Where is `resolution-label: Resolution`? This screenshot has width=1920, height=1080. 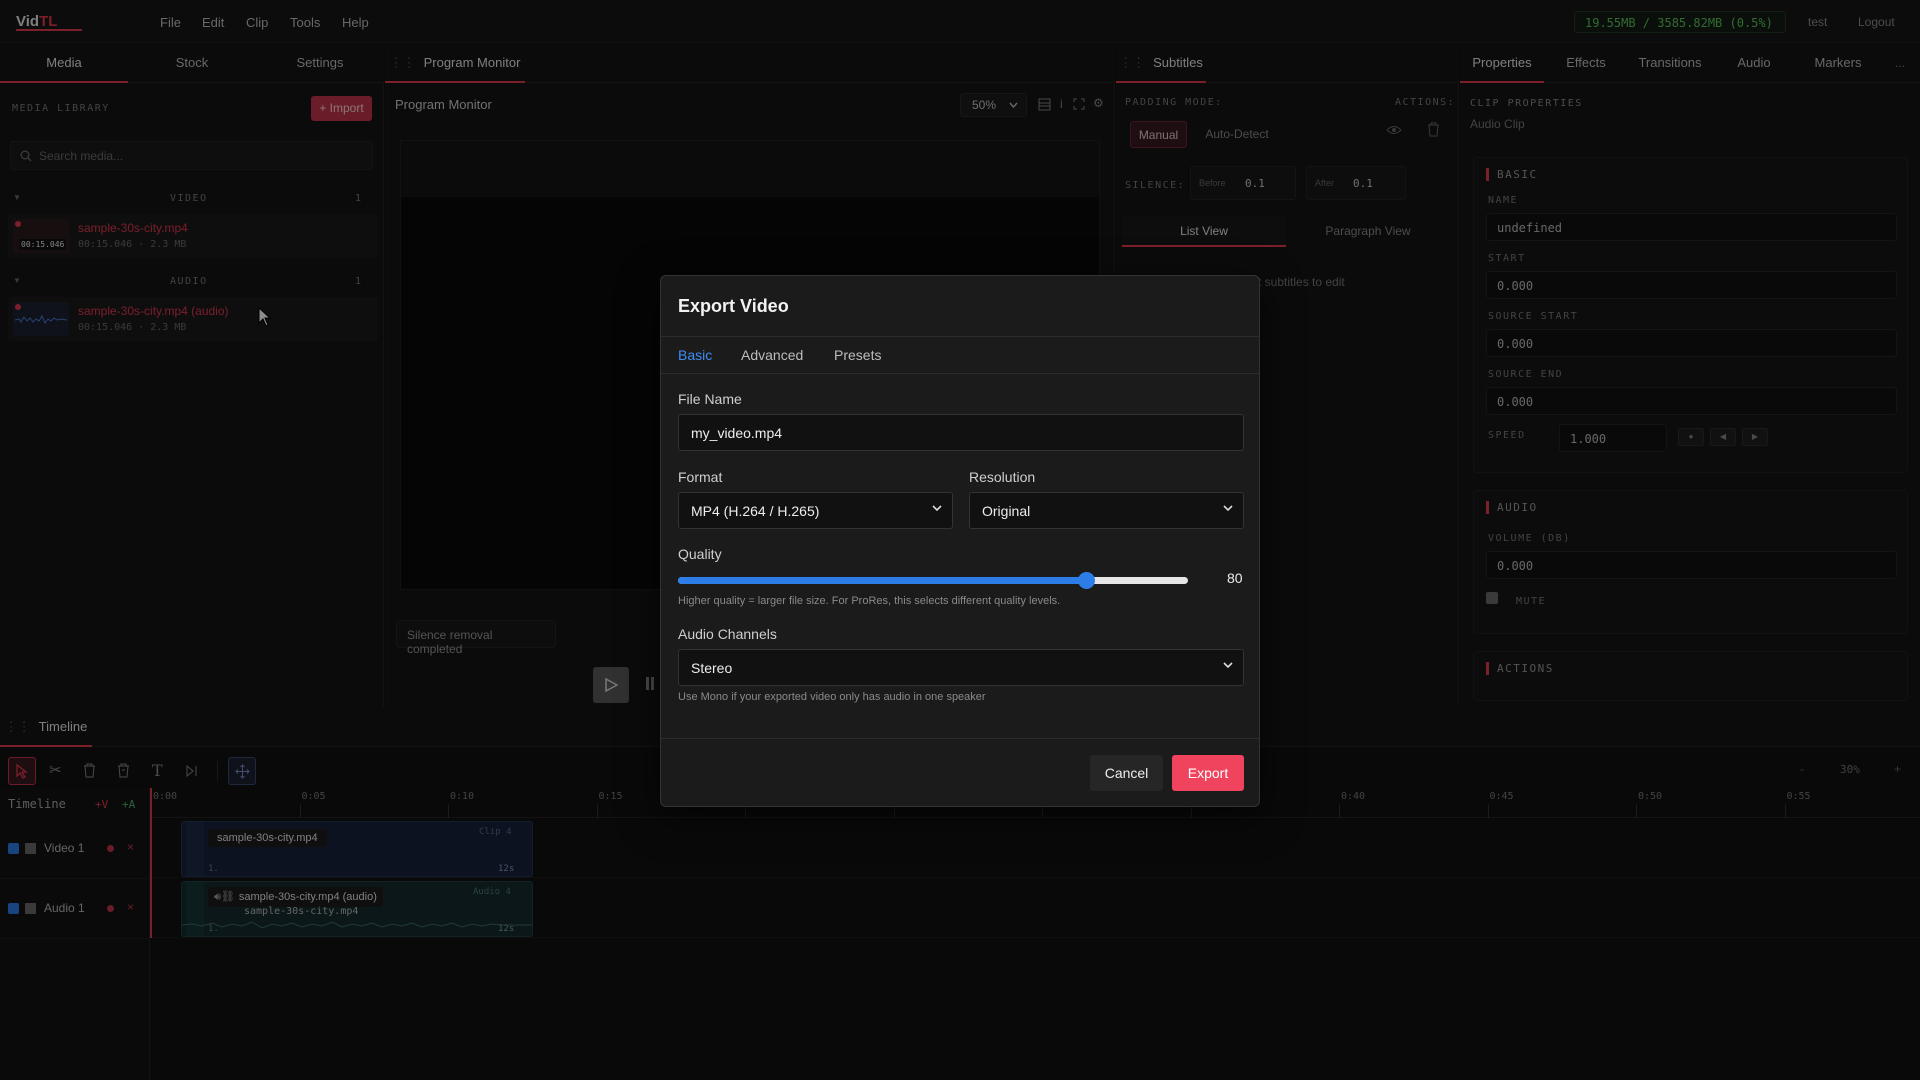
resolution-label: Resolution is located at coordinates (1002, 477).